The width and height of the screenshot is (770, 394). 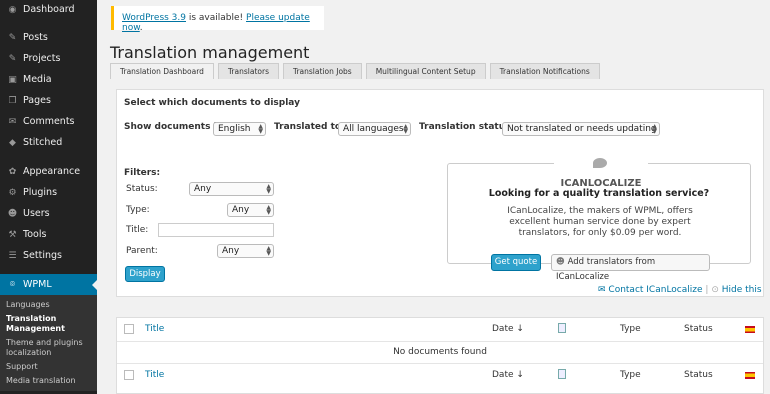 I want to click on parent-filter-select: Any ▲ ▼, so click(x=245, y=251).